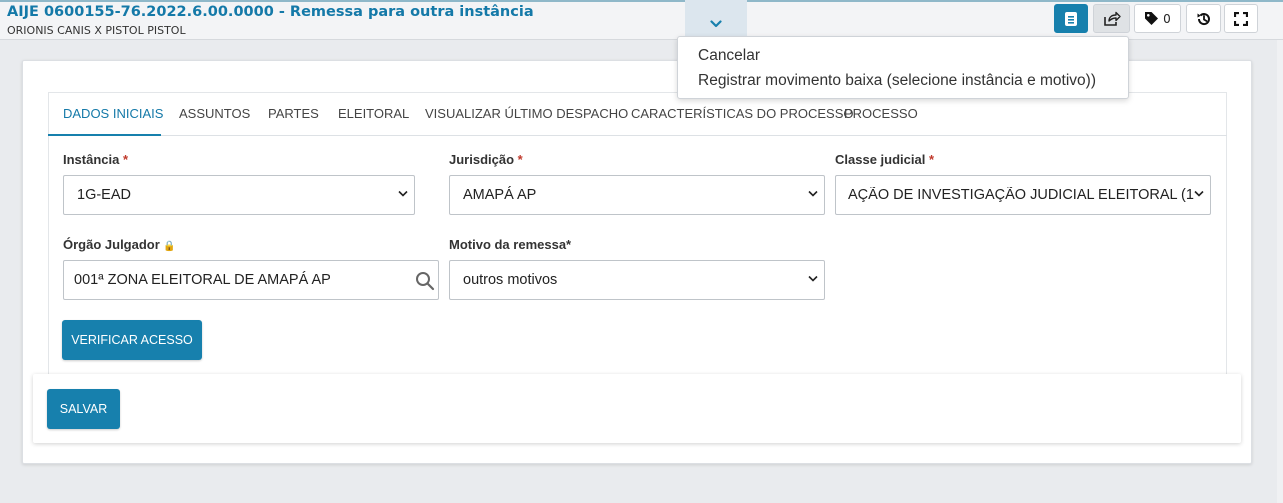 Image resolution: width=1283 pixels, height=503 pixels. Describe the element at coordinates (526, 113) in the screenshot. I see `tab-visualizar-ultimo-despacho: VISUALIZAR ÚLTIMO DESPACHO` at that location.